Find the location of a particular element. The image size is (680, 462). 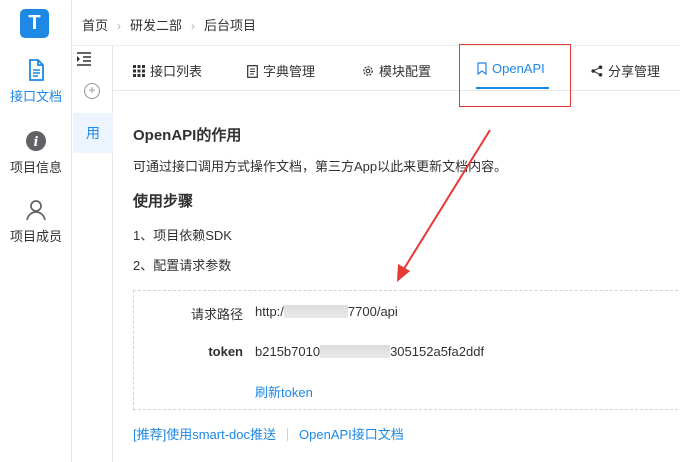

refresh-token-link: 刷新token is located at coordinates (284, 391).